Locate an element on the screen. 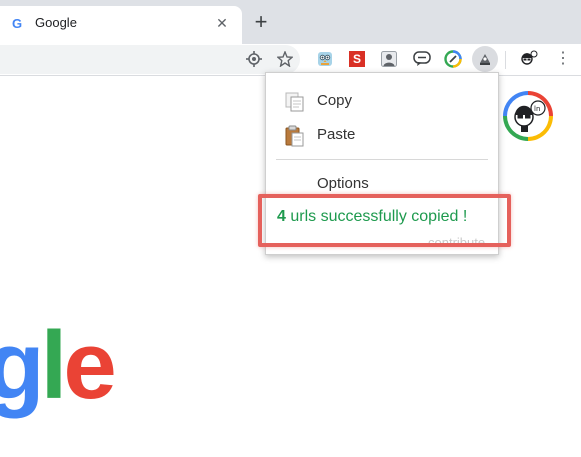 The width and height of the screenshot is (581, 457). location-target-icon is located at coordinates (254, 59).